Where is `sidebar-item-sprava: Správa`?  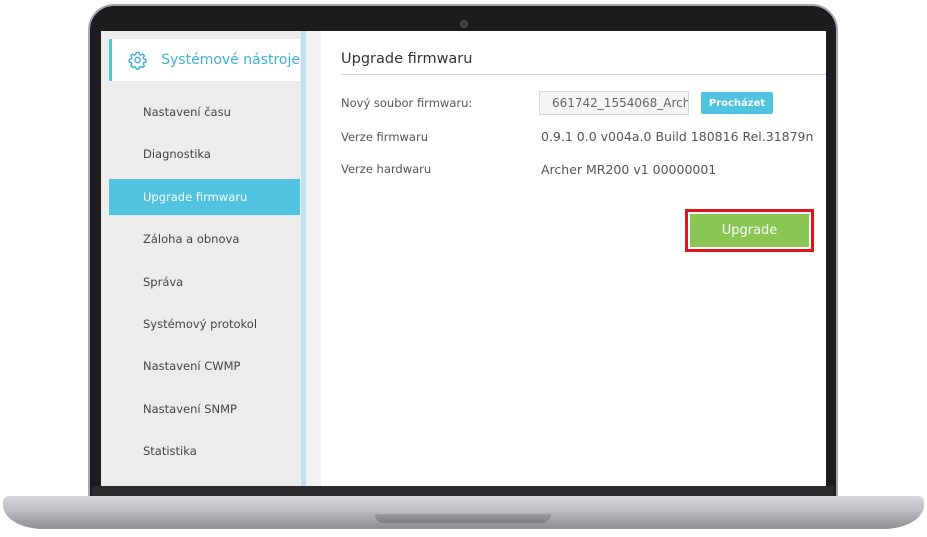
sidebar-item-sprava: Správa is located at coordinates (204, 282).